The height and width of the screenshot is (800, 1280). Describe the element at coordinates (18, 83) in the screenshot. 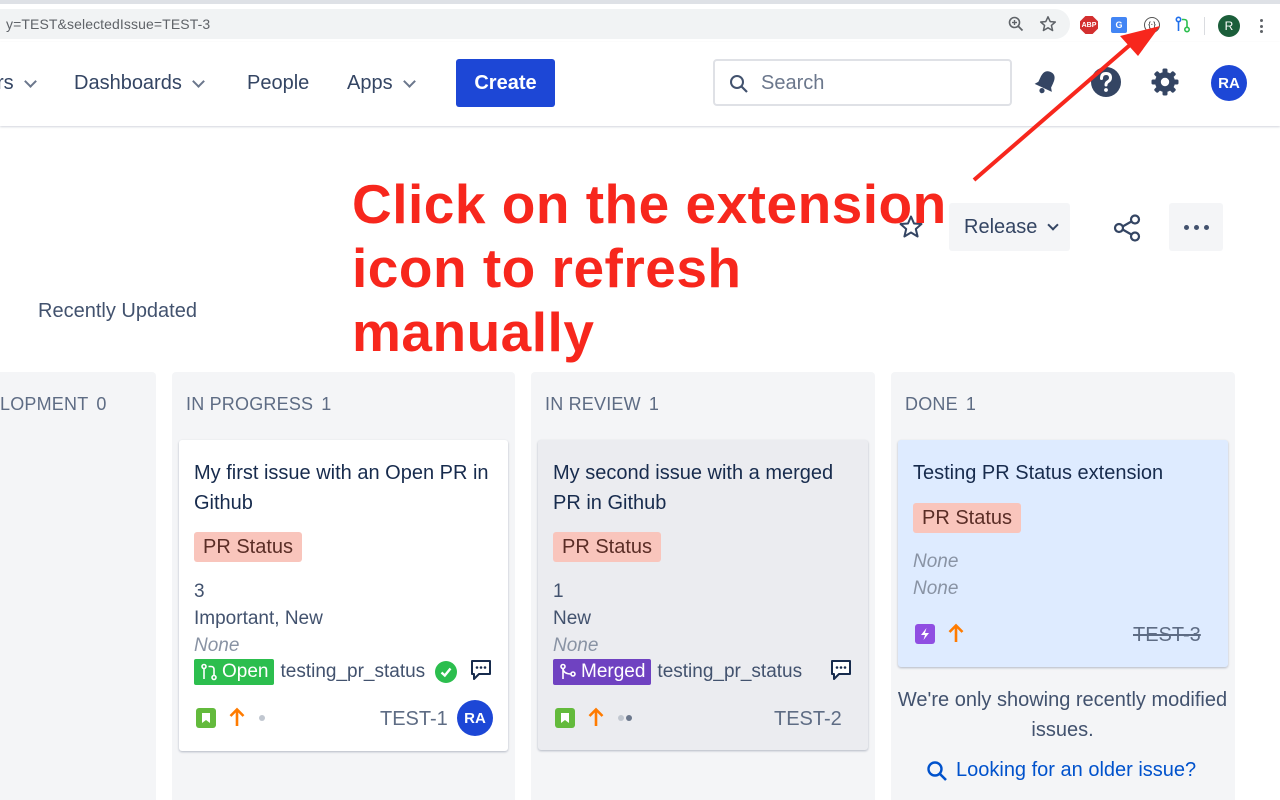

I see `nav-item-filters: rs` at that location.